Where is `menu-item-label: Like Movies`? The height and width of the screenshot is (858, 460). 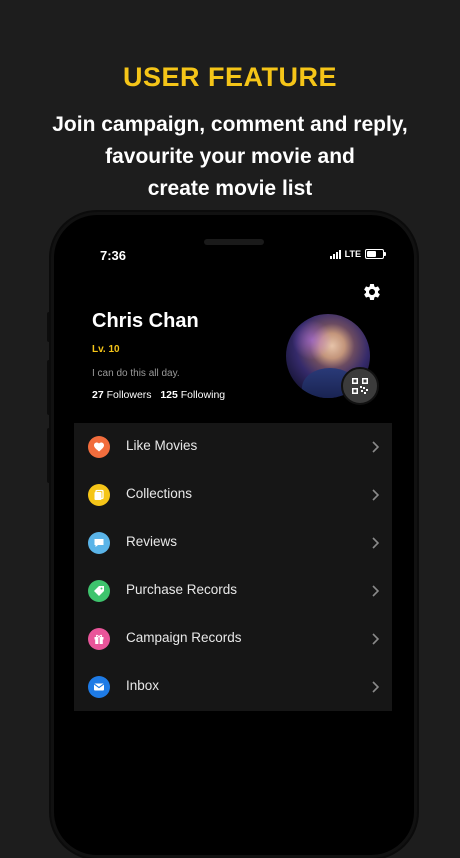
menu-item-label: Like Movies is located at coordinates (162, 445).